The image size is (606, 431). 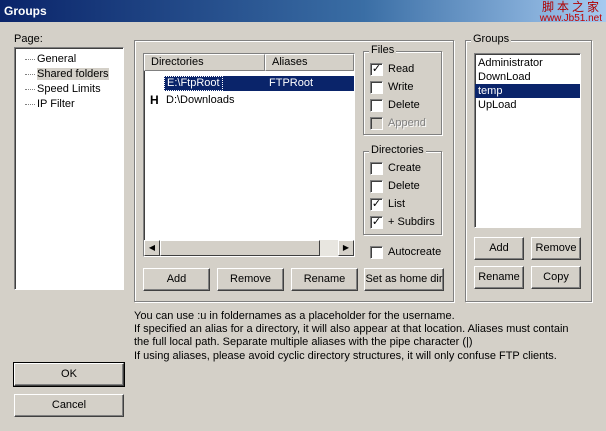 I want to click on ok-button: OK, so click(x=69, y=374).